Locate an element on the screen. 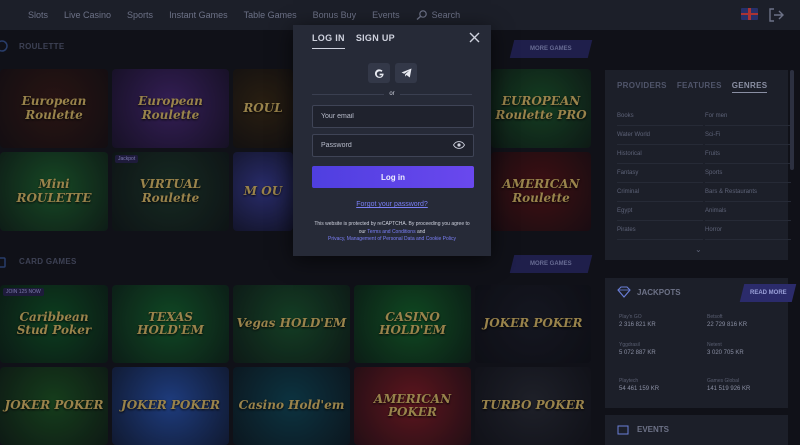 This screenshot has width=800, height=445. card-tile-casino-hold-em-2: Casino Hold'em is located at coordinates (291, 406).